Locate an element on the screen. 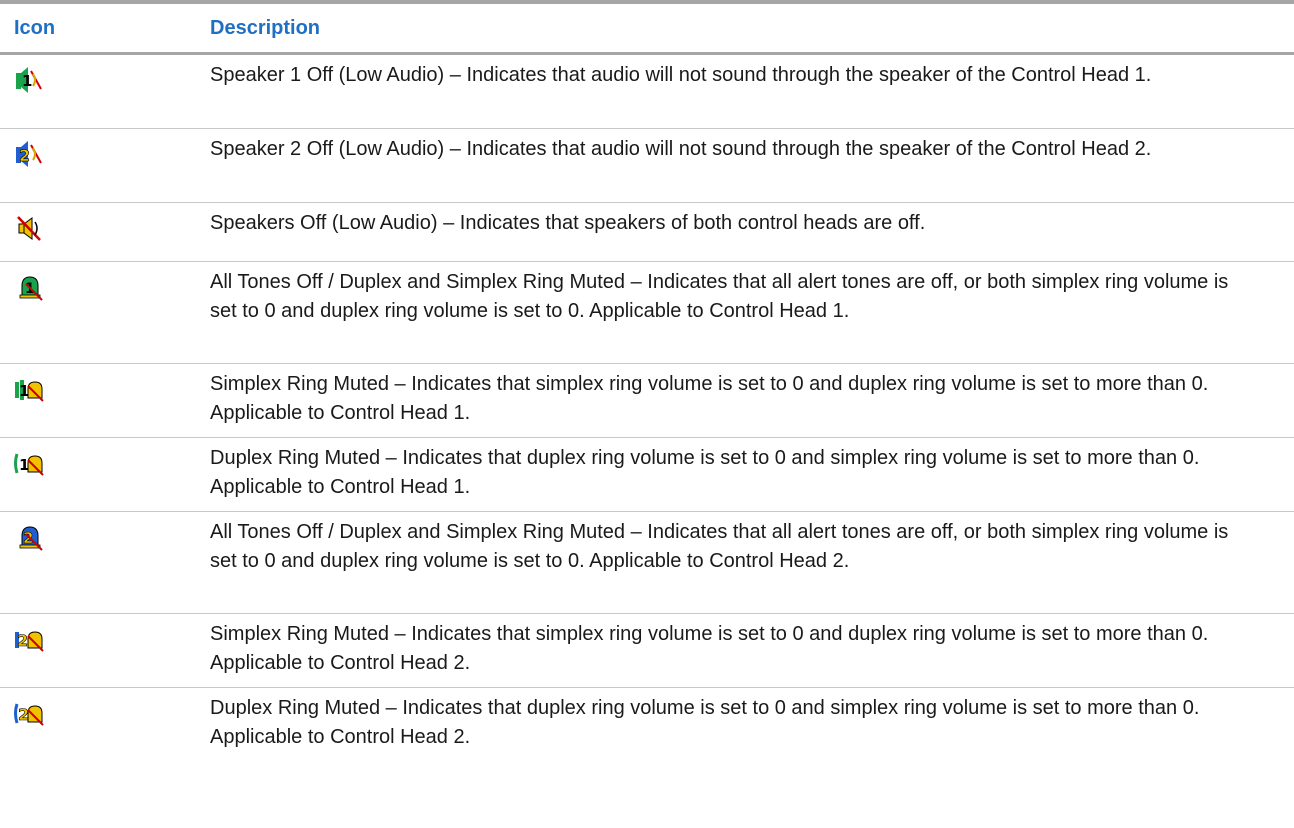  simplex-ring-muted-head-1-icon: 1 is located at coordinates (29, 391).